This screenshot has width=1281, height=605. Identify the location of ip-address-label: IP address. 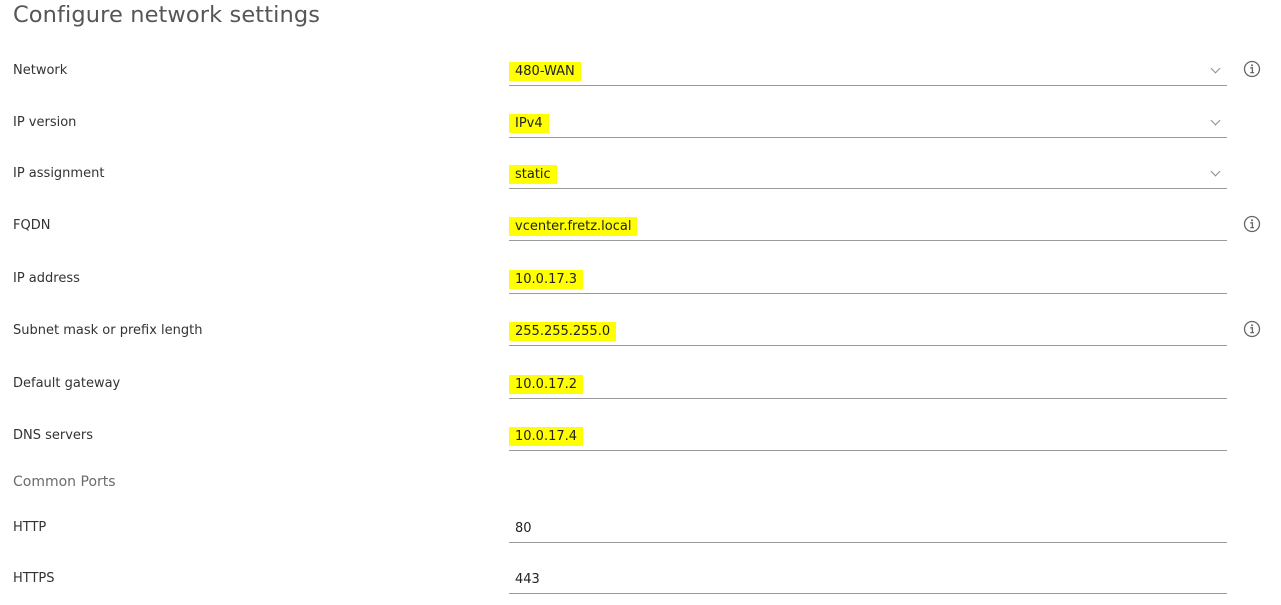
(46, 278).